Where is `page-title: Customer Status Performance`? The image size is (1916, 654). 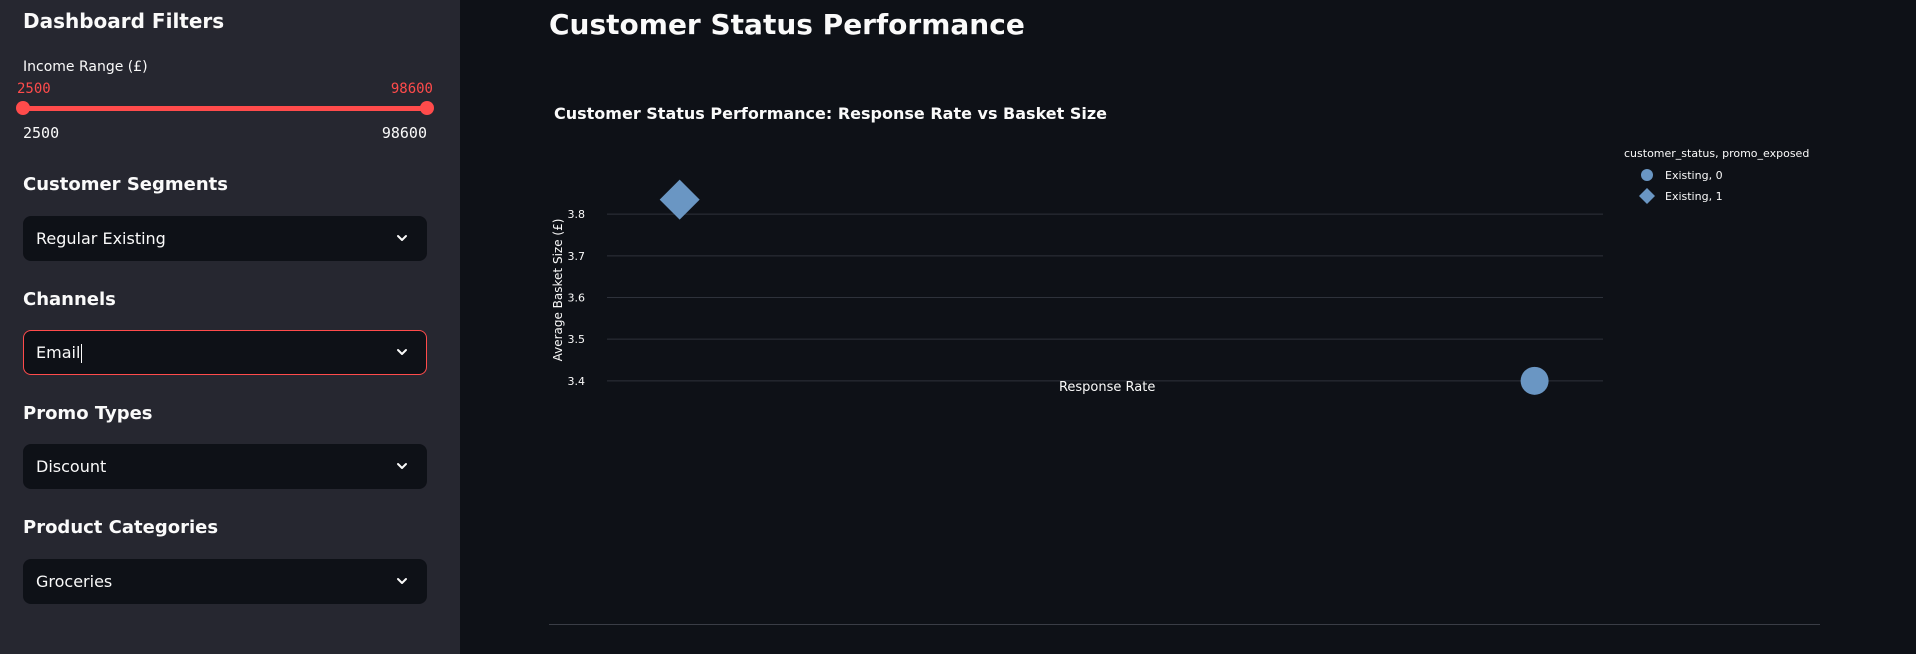
page-title: Customer Status Performance is located at coordinates (787, 24).